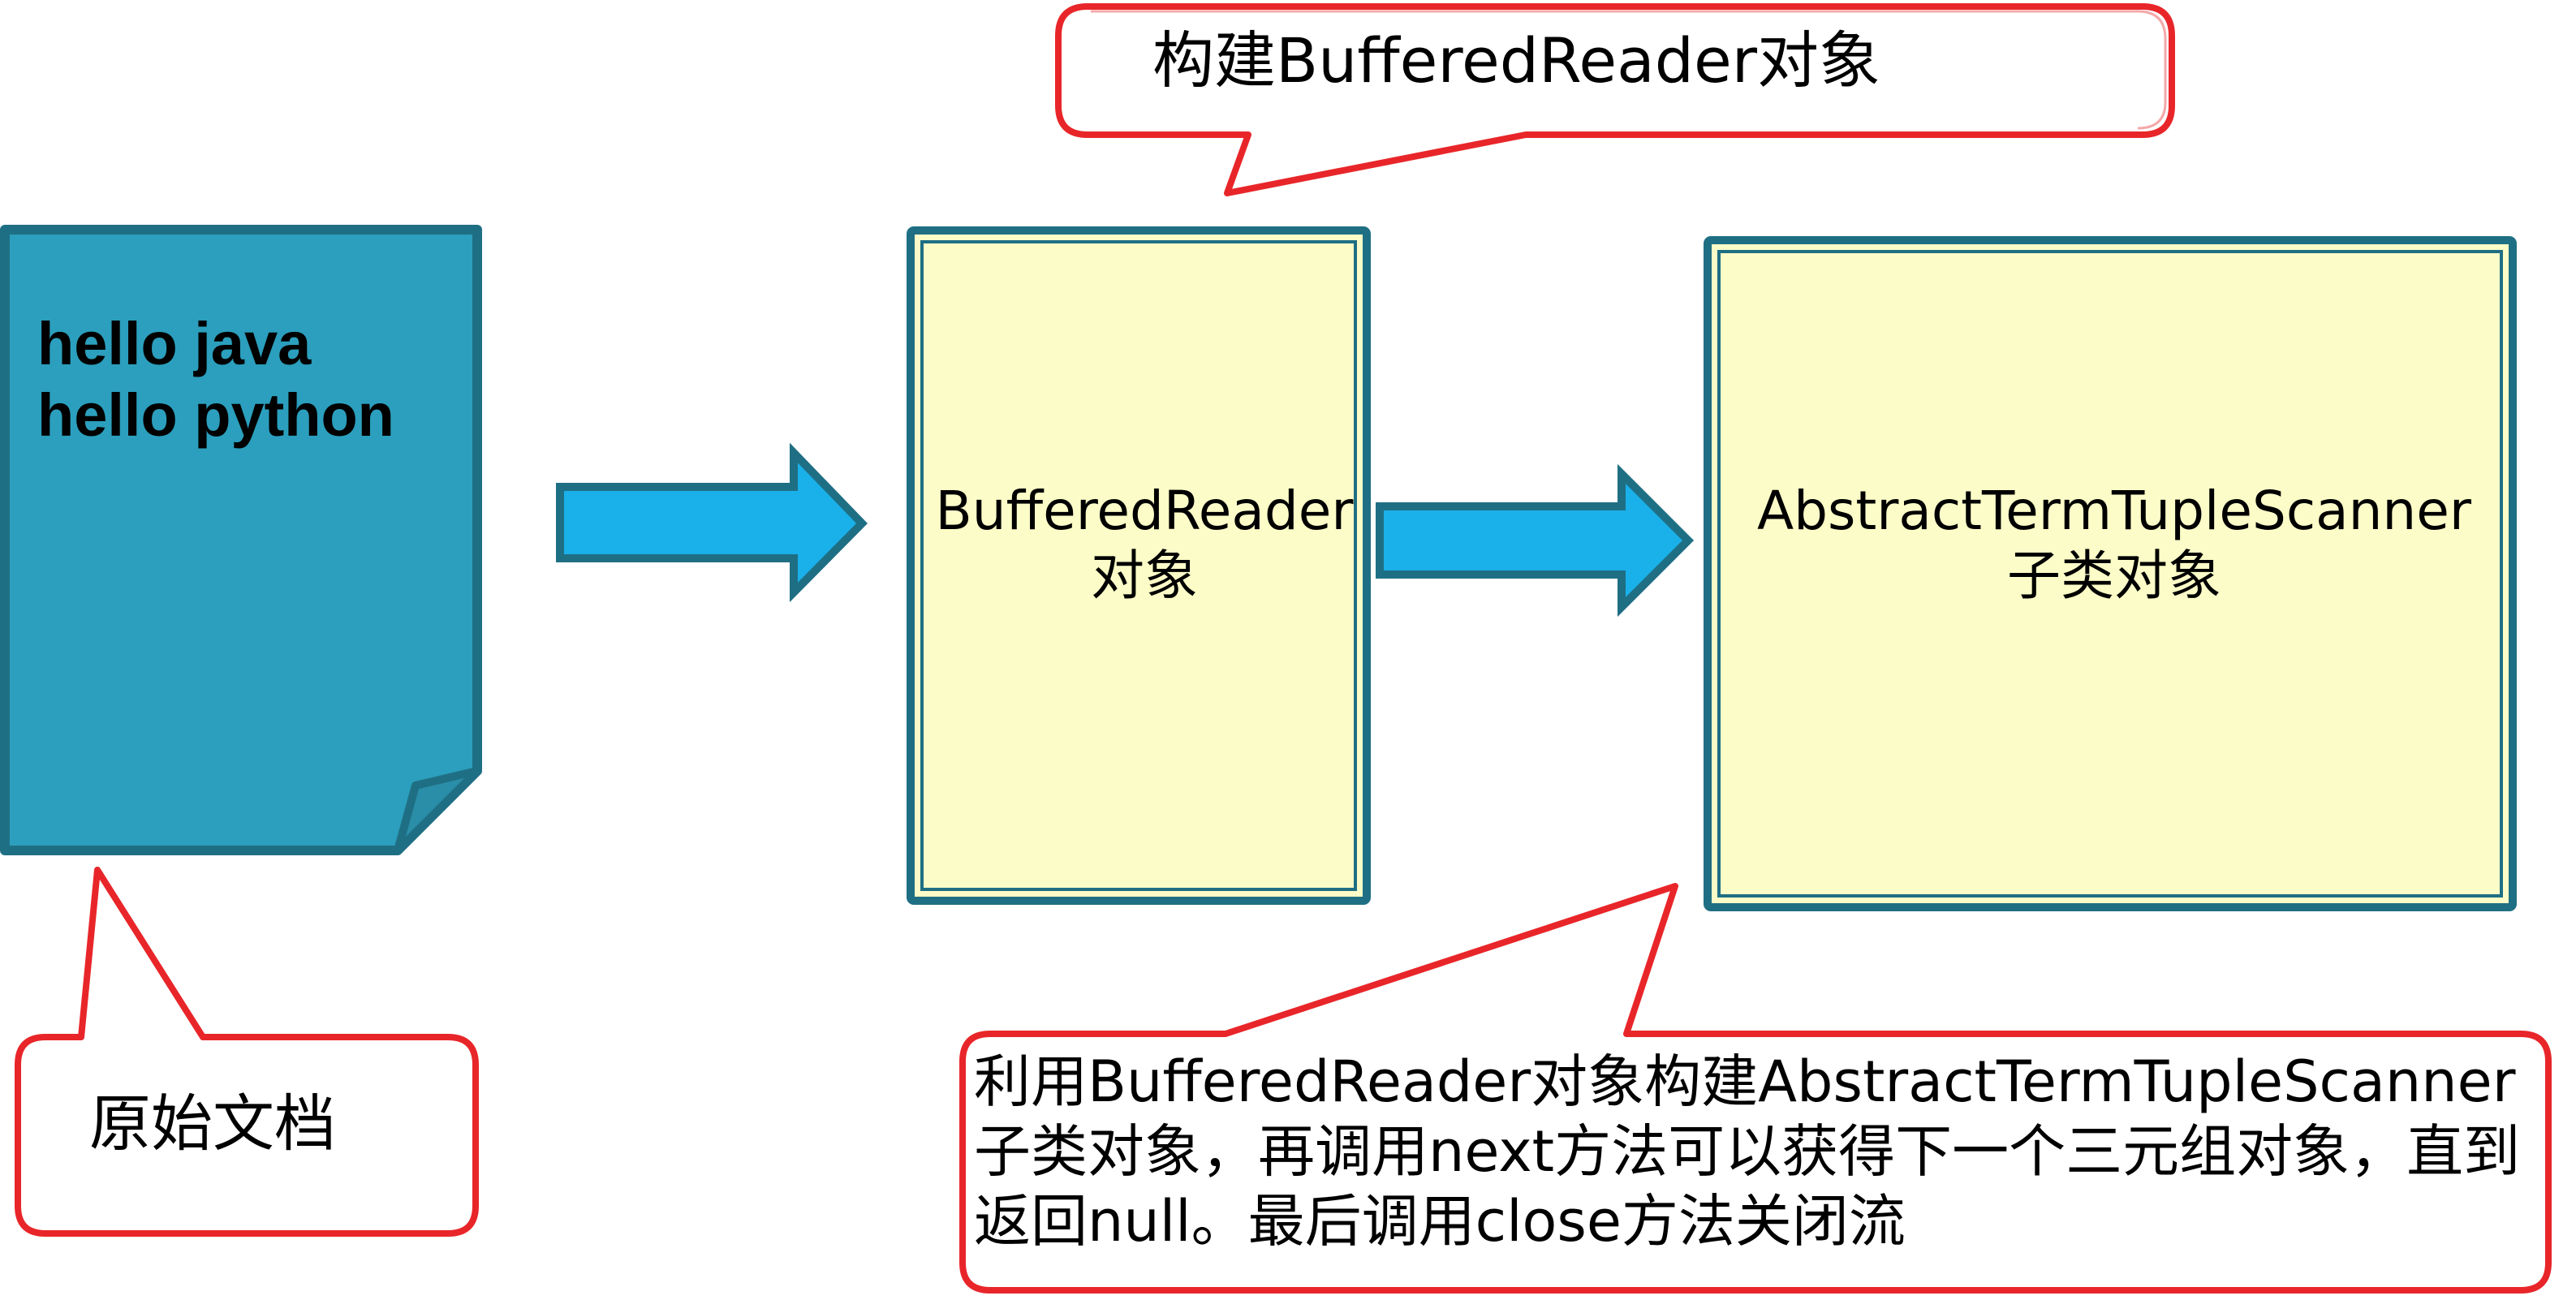 The width and height of the screenshot is (2576, 1300). Describe the element at coordinates (1536, 540) in the screenshot. I see `arrow-reader-to-scanner` at that location.